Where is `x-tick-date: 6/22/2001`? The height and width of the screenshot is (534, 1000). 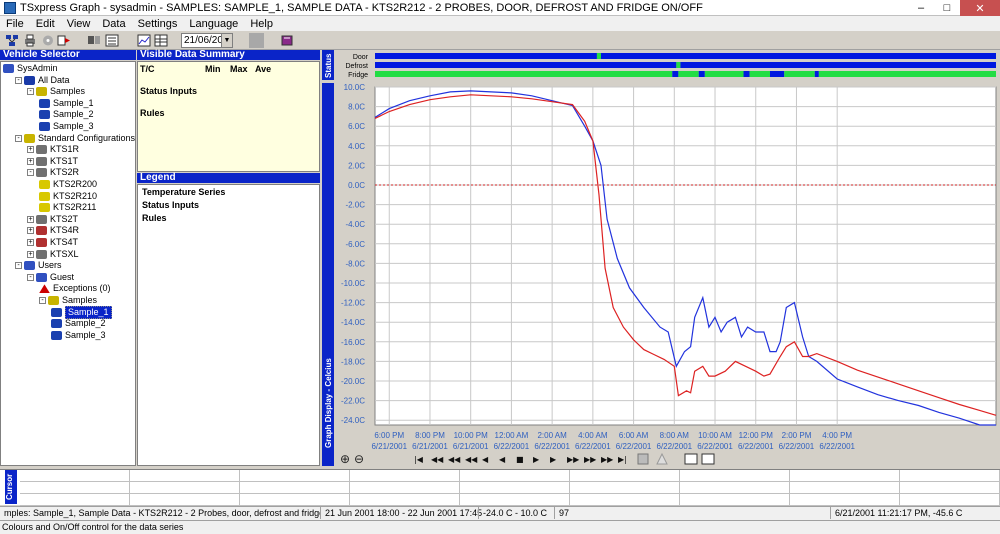
x-tick-date: 6/22/2001 is located at coordinates (715, 446).